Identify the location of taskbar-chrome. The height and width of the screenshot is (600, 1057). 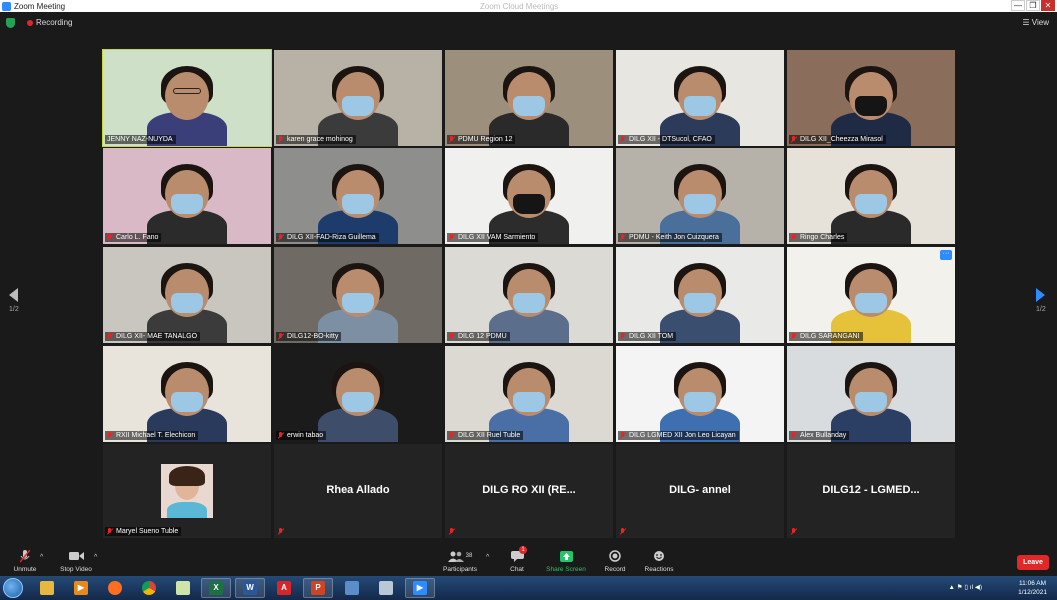
(149, 588).